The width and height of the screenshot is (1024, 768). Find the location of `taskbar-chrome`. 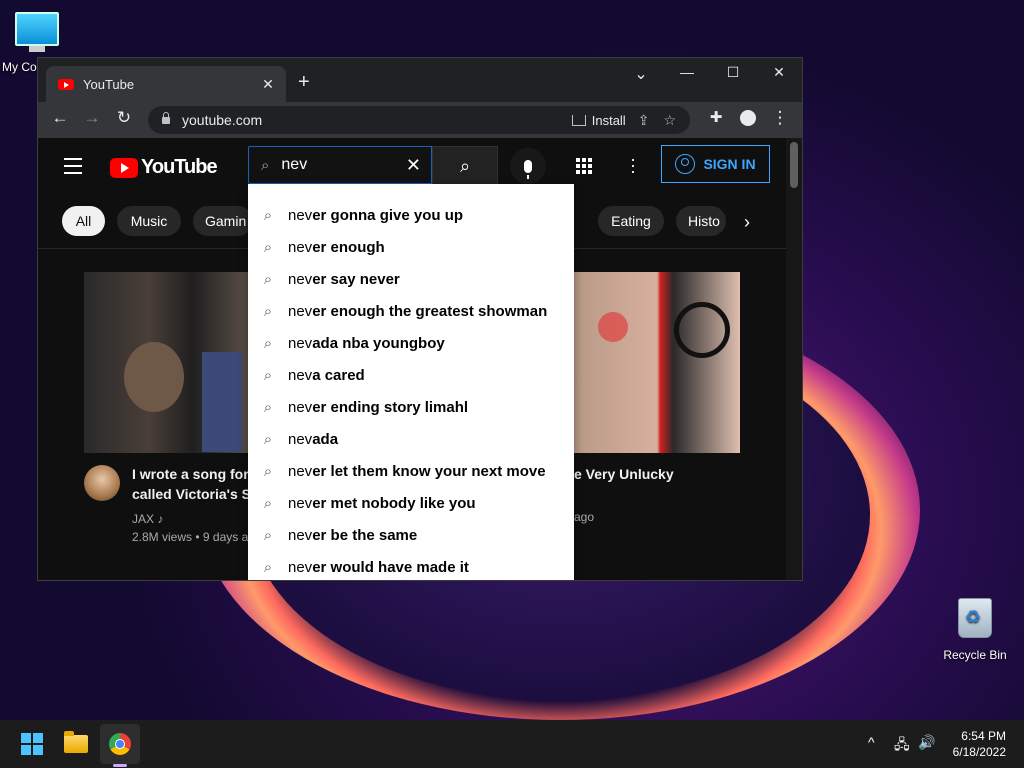

taskbar-chrome is located at coordinates (120, 744).